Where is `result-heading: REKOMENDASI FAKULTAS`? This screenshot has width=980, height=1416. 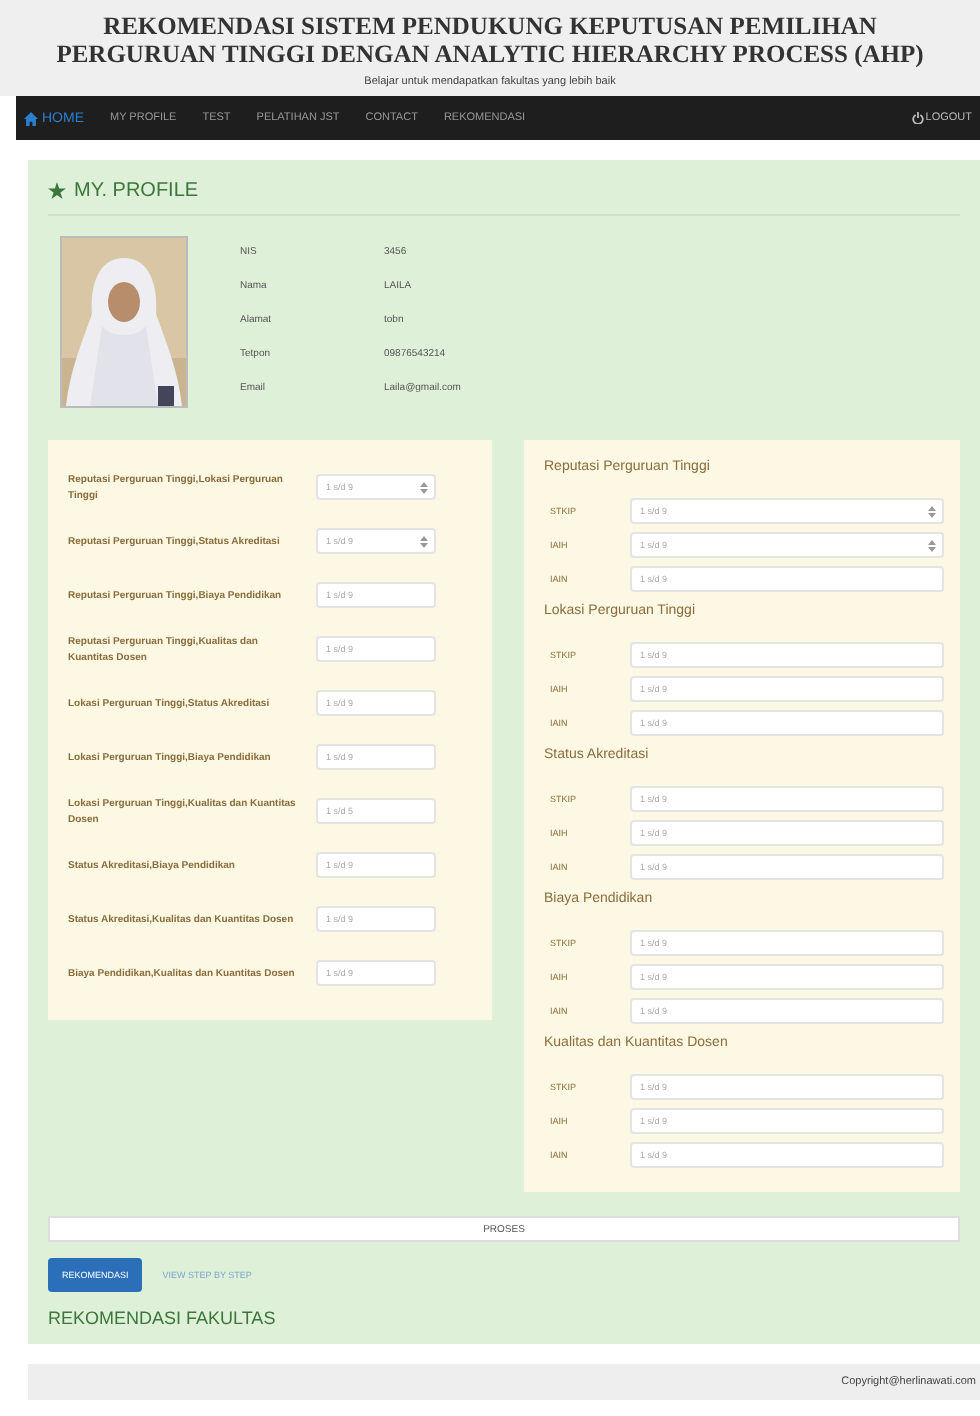 result-heading: REKOMENDASI FAKULTAS is located at coordinates (163, 1318).